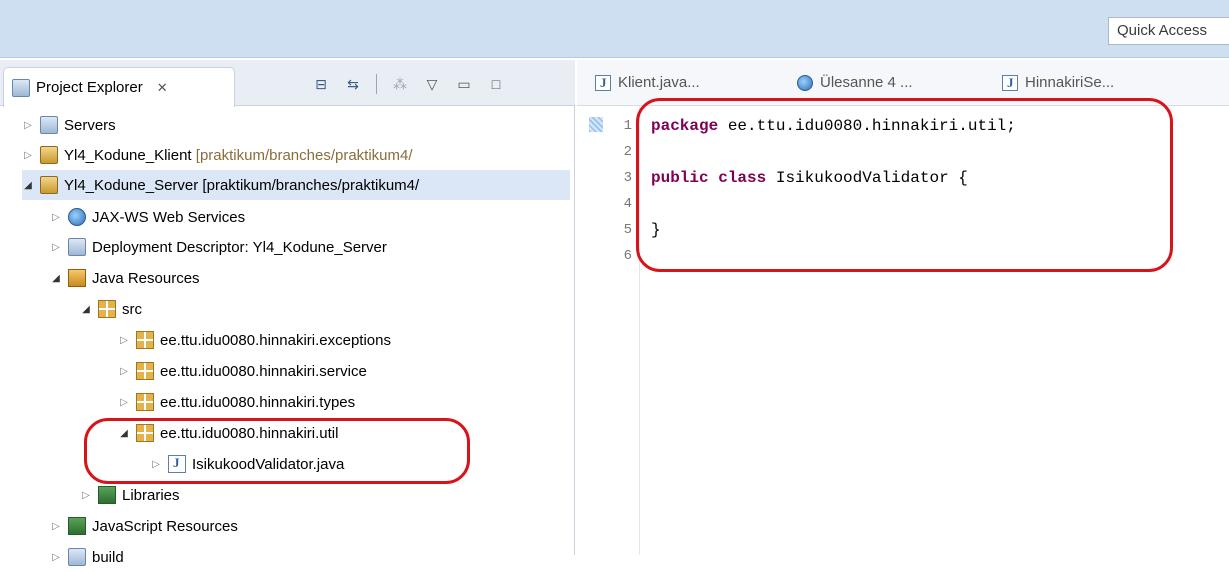 The height and width of the screenshot is (572, 1229). What do you see at coordinates (627, 126) in the screenshot?
I see `line-number: 1` at bounding box center [627, 126].